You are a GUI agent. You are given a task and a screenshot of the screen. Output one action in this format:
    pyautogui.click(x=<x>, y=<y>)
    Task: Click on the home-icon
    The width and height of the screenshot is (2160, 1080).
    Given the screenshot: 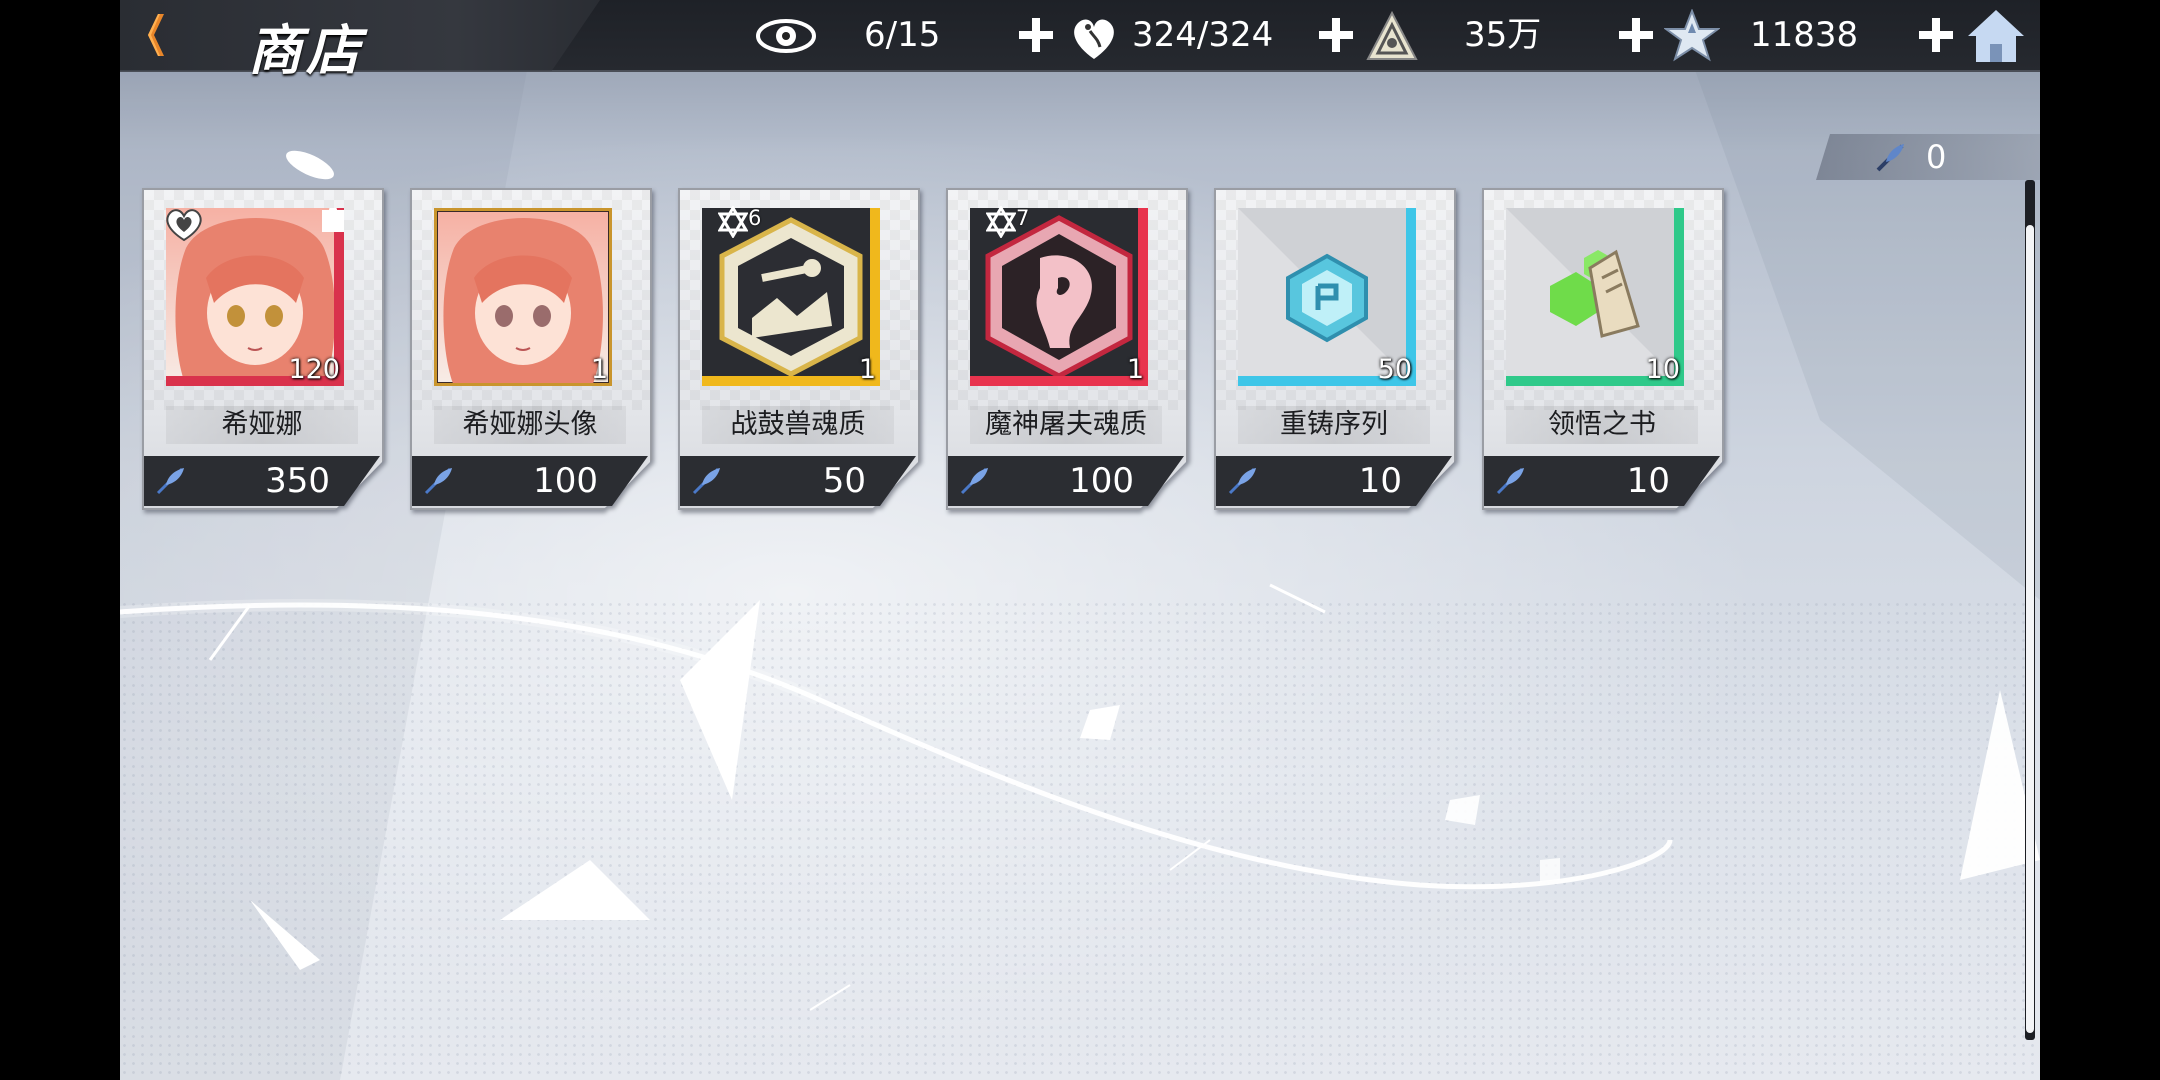 What is the action you would take?
    pyautogui.click(x=1996, y=36)
    